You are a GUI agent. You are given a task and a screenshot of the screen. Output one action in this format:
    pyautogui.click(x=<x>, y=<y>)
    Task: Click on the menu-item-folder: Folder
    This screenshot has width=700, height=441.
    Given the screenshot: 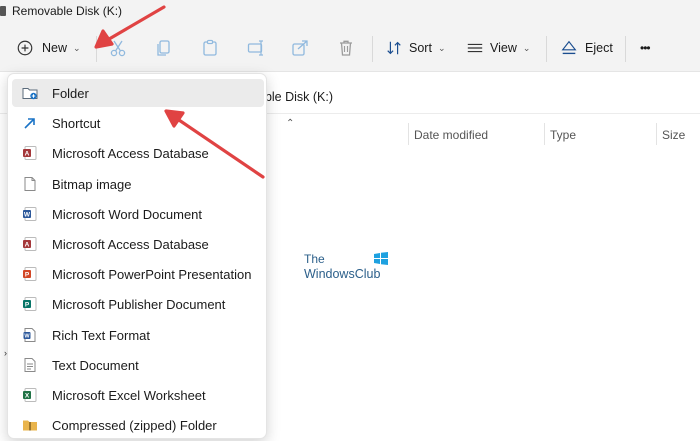 What is the action you would take?
    pyautogui.click(x=138, y=93)
    